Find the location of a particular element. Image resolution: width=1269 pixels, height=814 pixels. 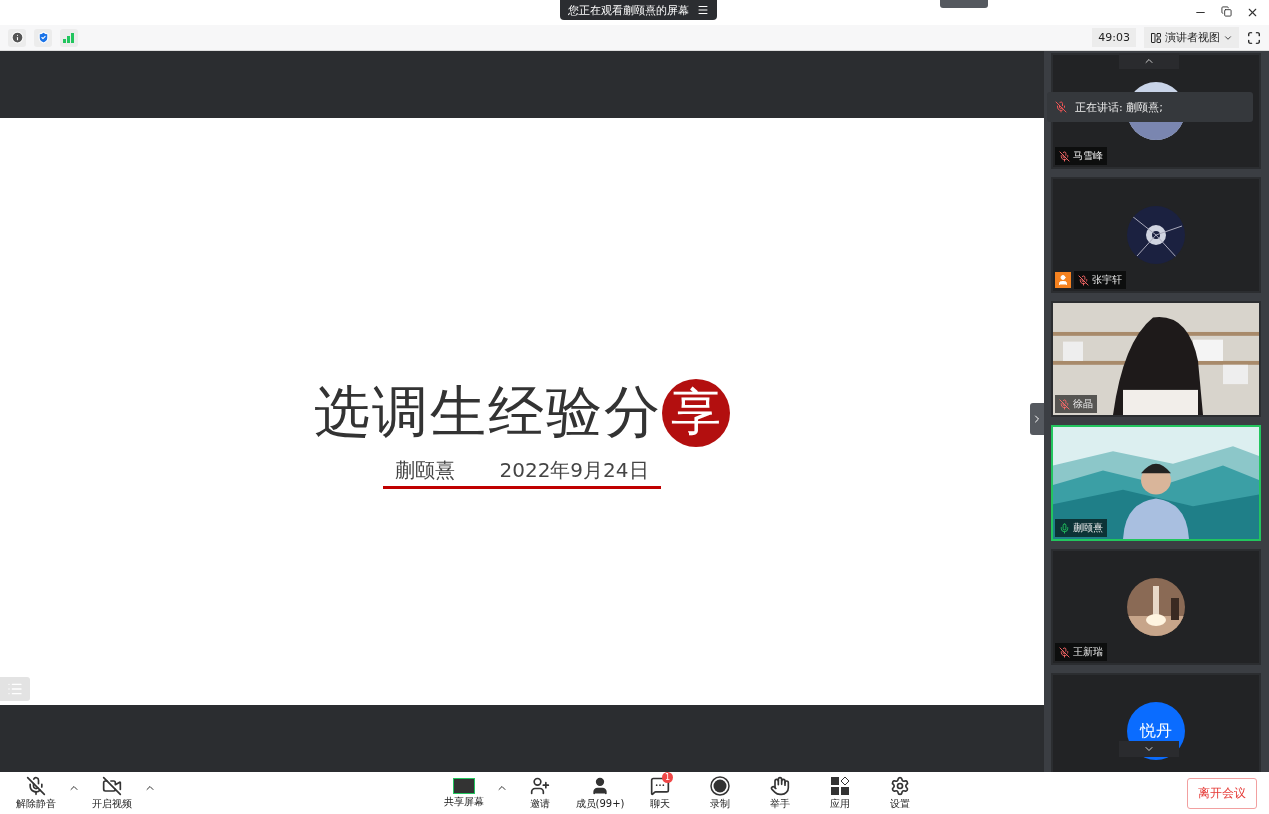

name-tag: 马雪峰 is located at coordinates (1081, 156).